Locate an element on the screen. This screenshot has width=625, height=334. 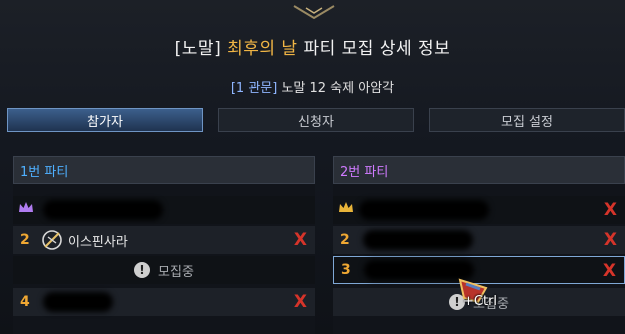
info-icon: ! is located at coordinates (142, 270).